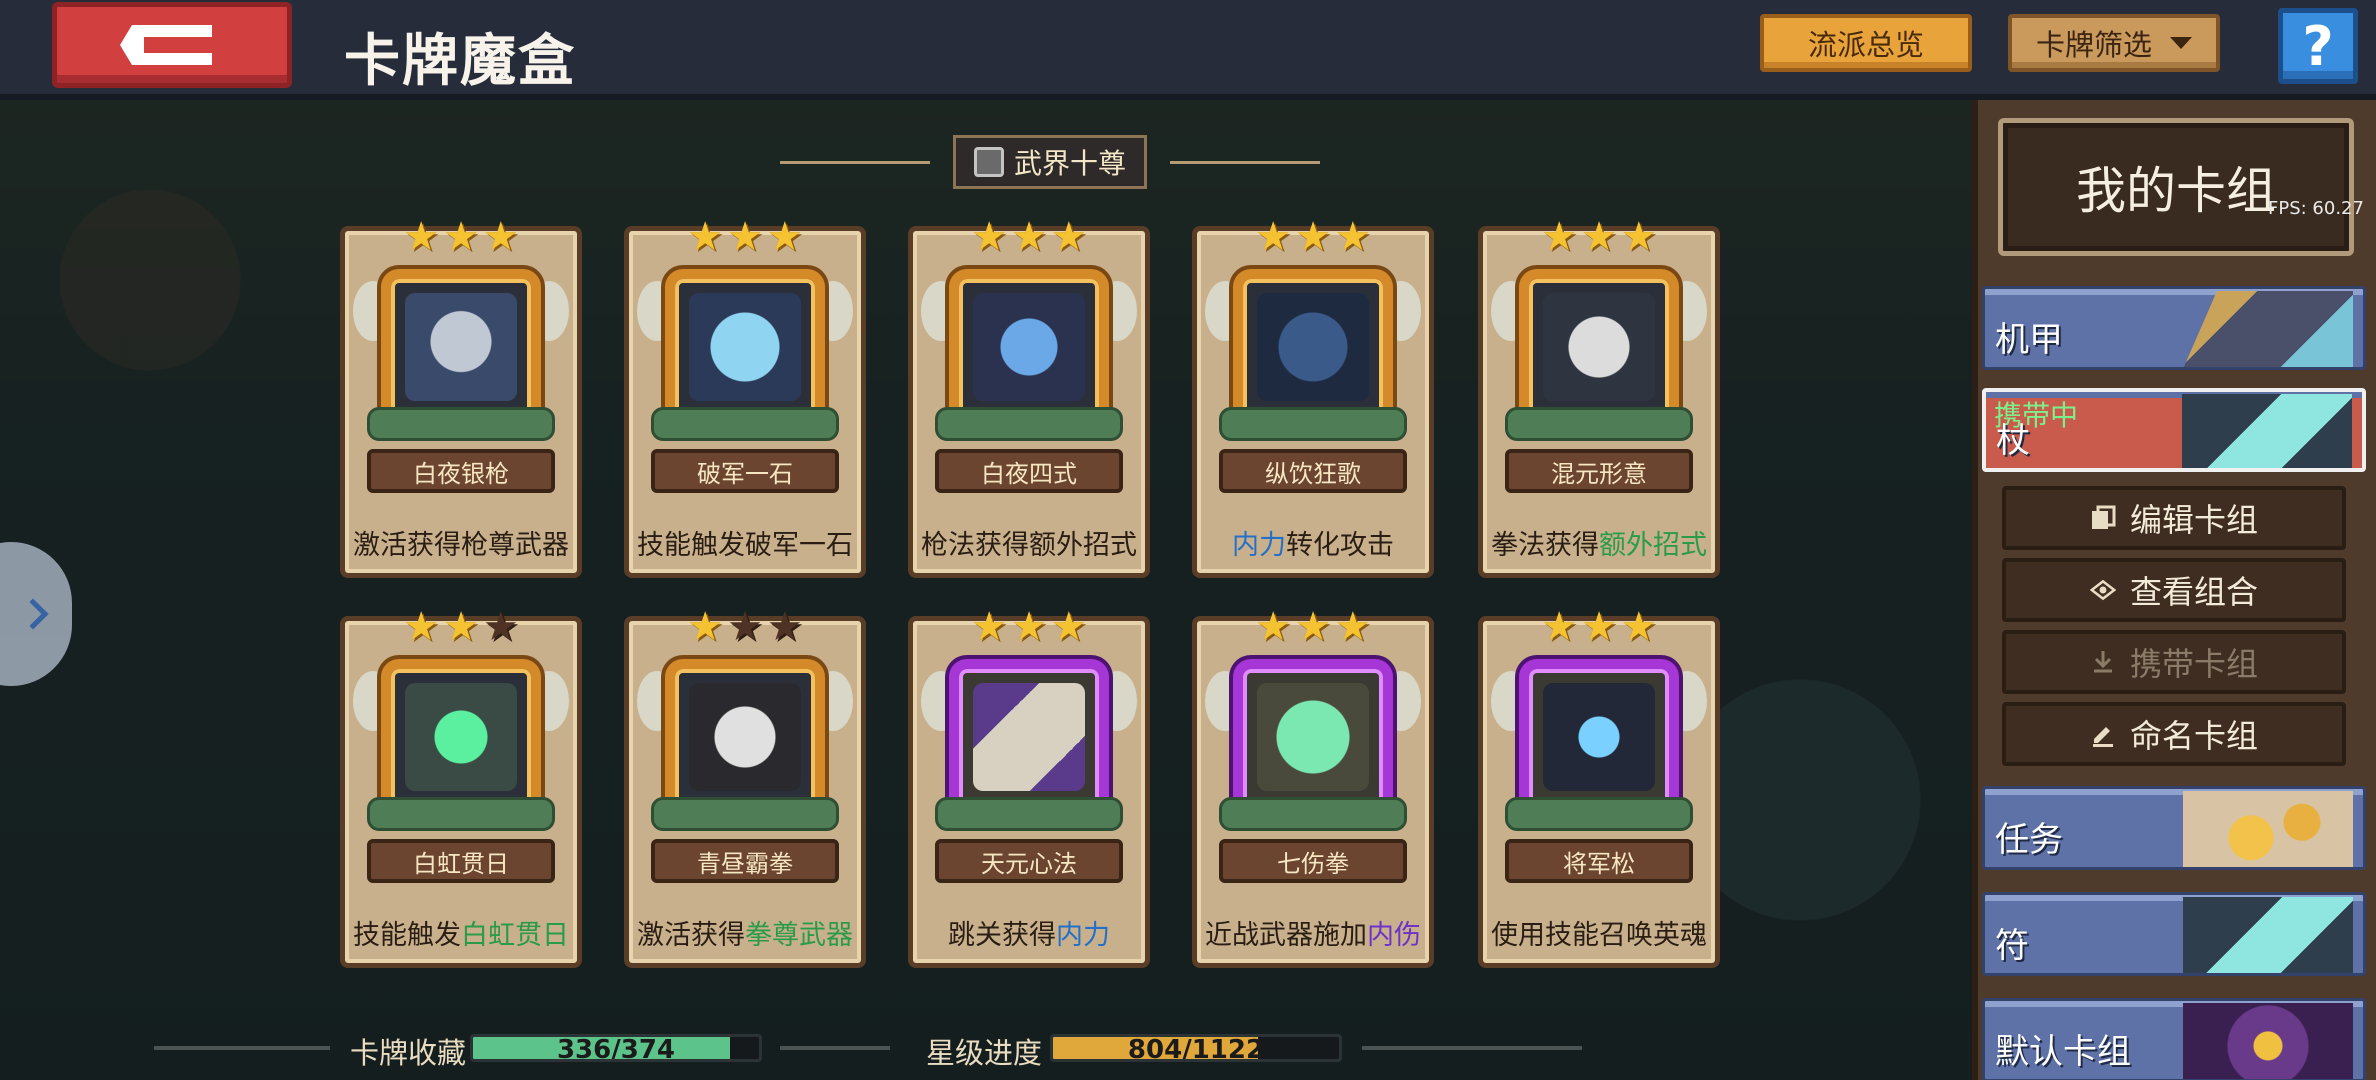 The height and width of the screenshot is (1080, 2376). I want to click on school-overview-button: 流派总览, so click(1866, 43).